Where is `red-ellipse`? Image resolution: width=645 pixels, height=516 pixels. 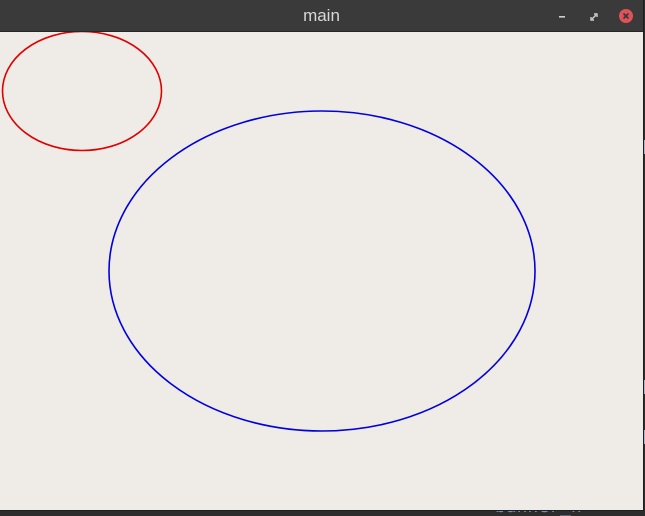
red-ellipse is located at coordinates (82, 91).